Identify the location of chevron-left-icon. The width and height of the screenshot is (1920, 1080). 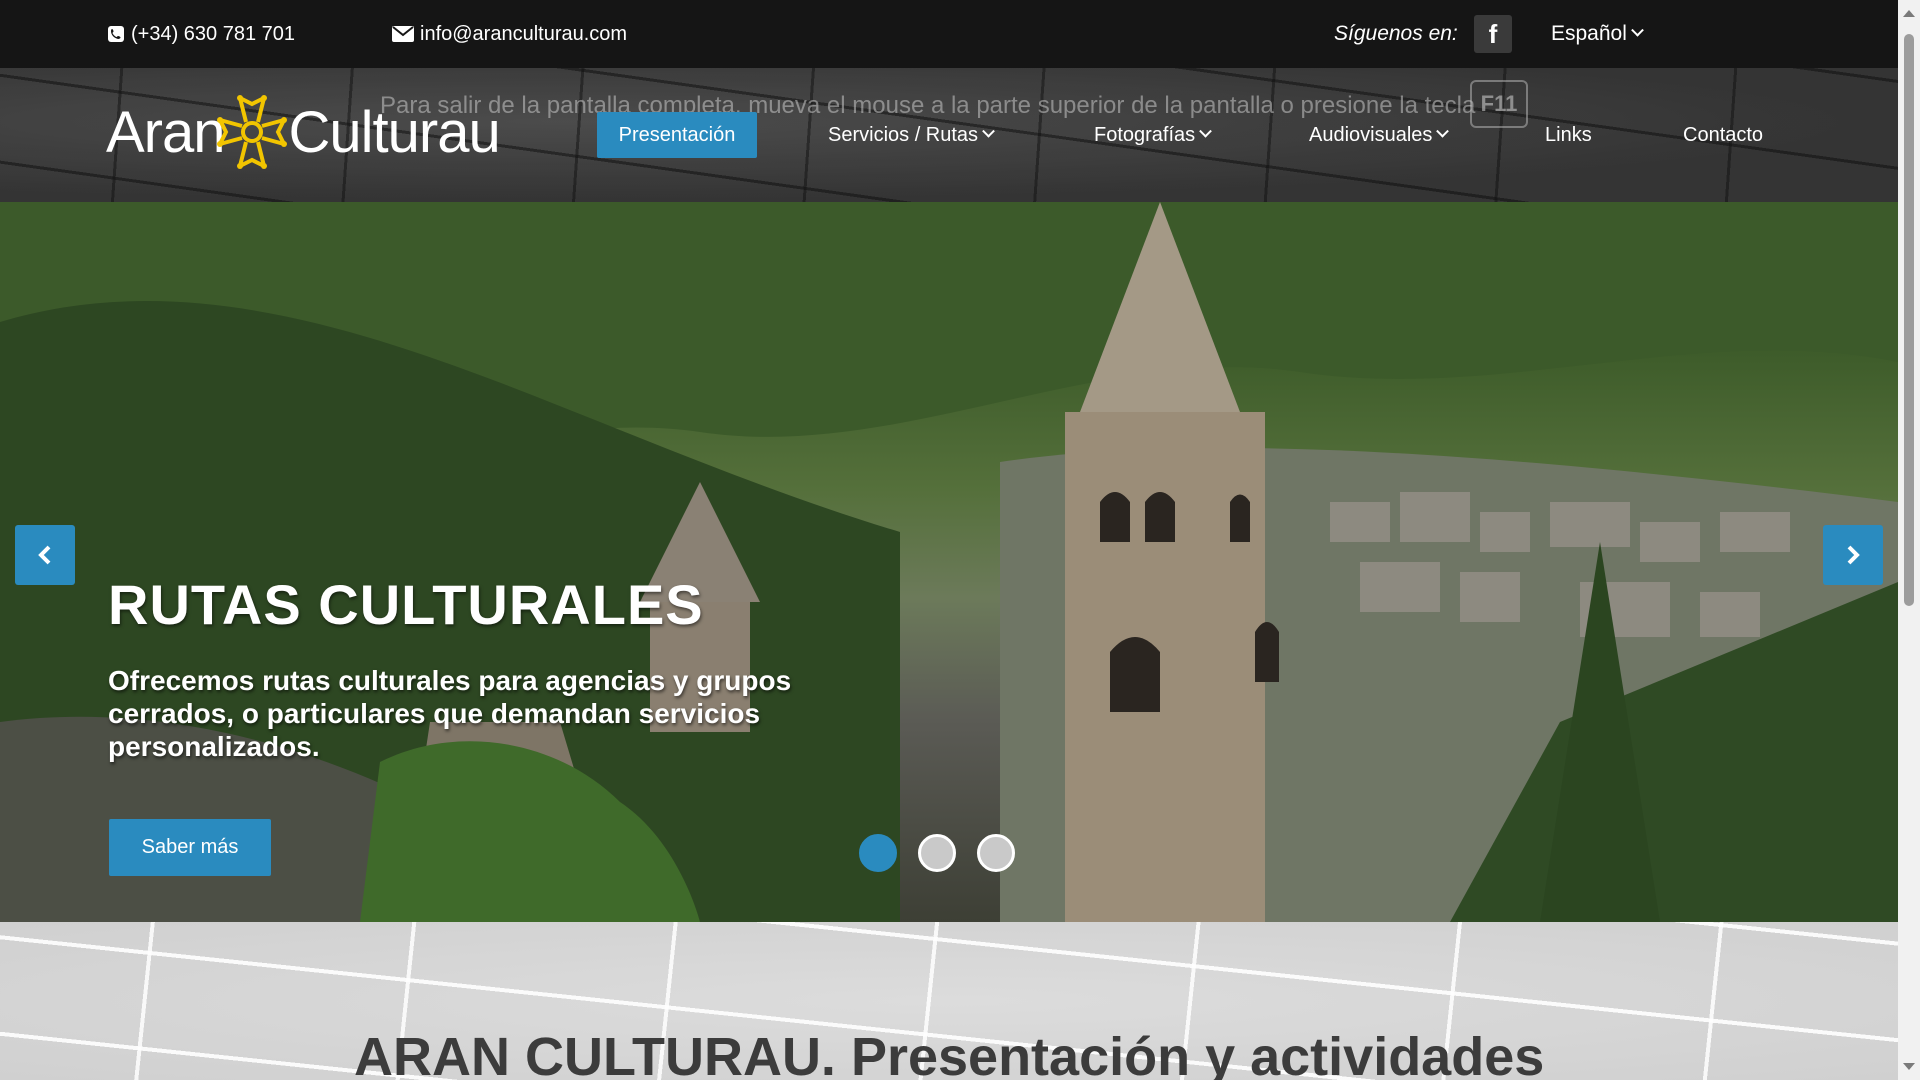
(44, 555).